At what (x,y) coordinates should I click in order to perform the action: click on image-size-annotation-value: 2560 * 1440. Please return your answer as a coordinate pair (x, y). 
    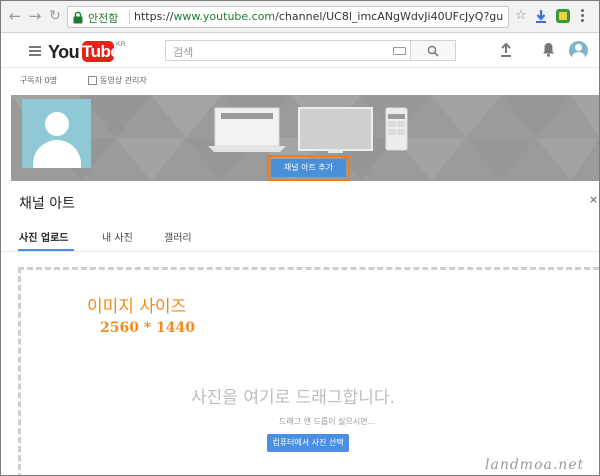
    Looking at the image, I should click on (147, 328).